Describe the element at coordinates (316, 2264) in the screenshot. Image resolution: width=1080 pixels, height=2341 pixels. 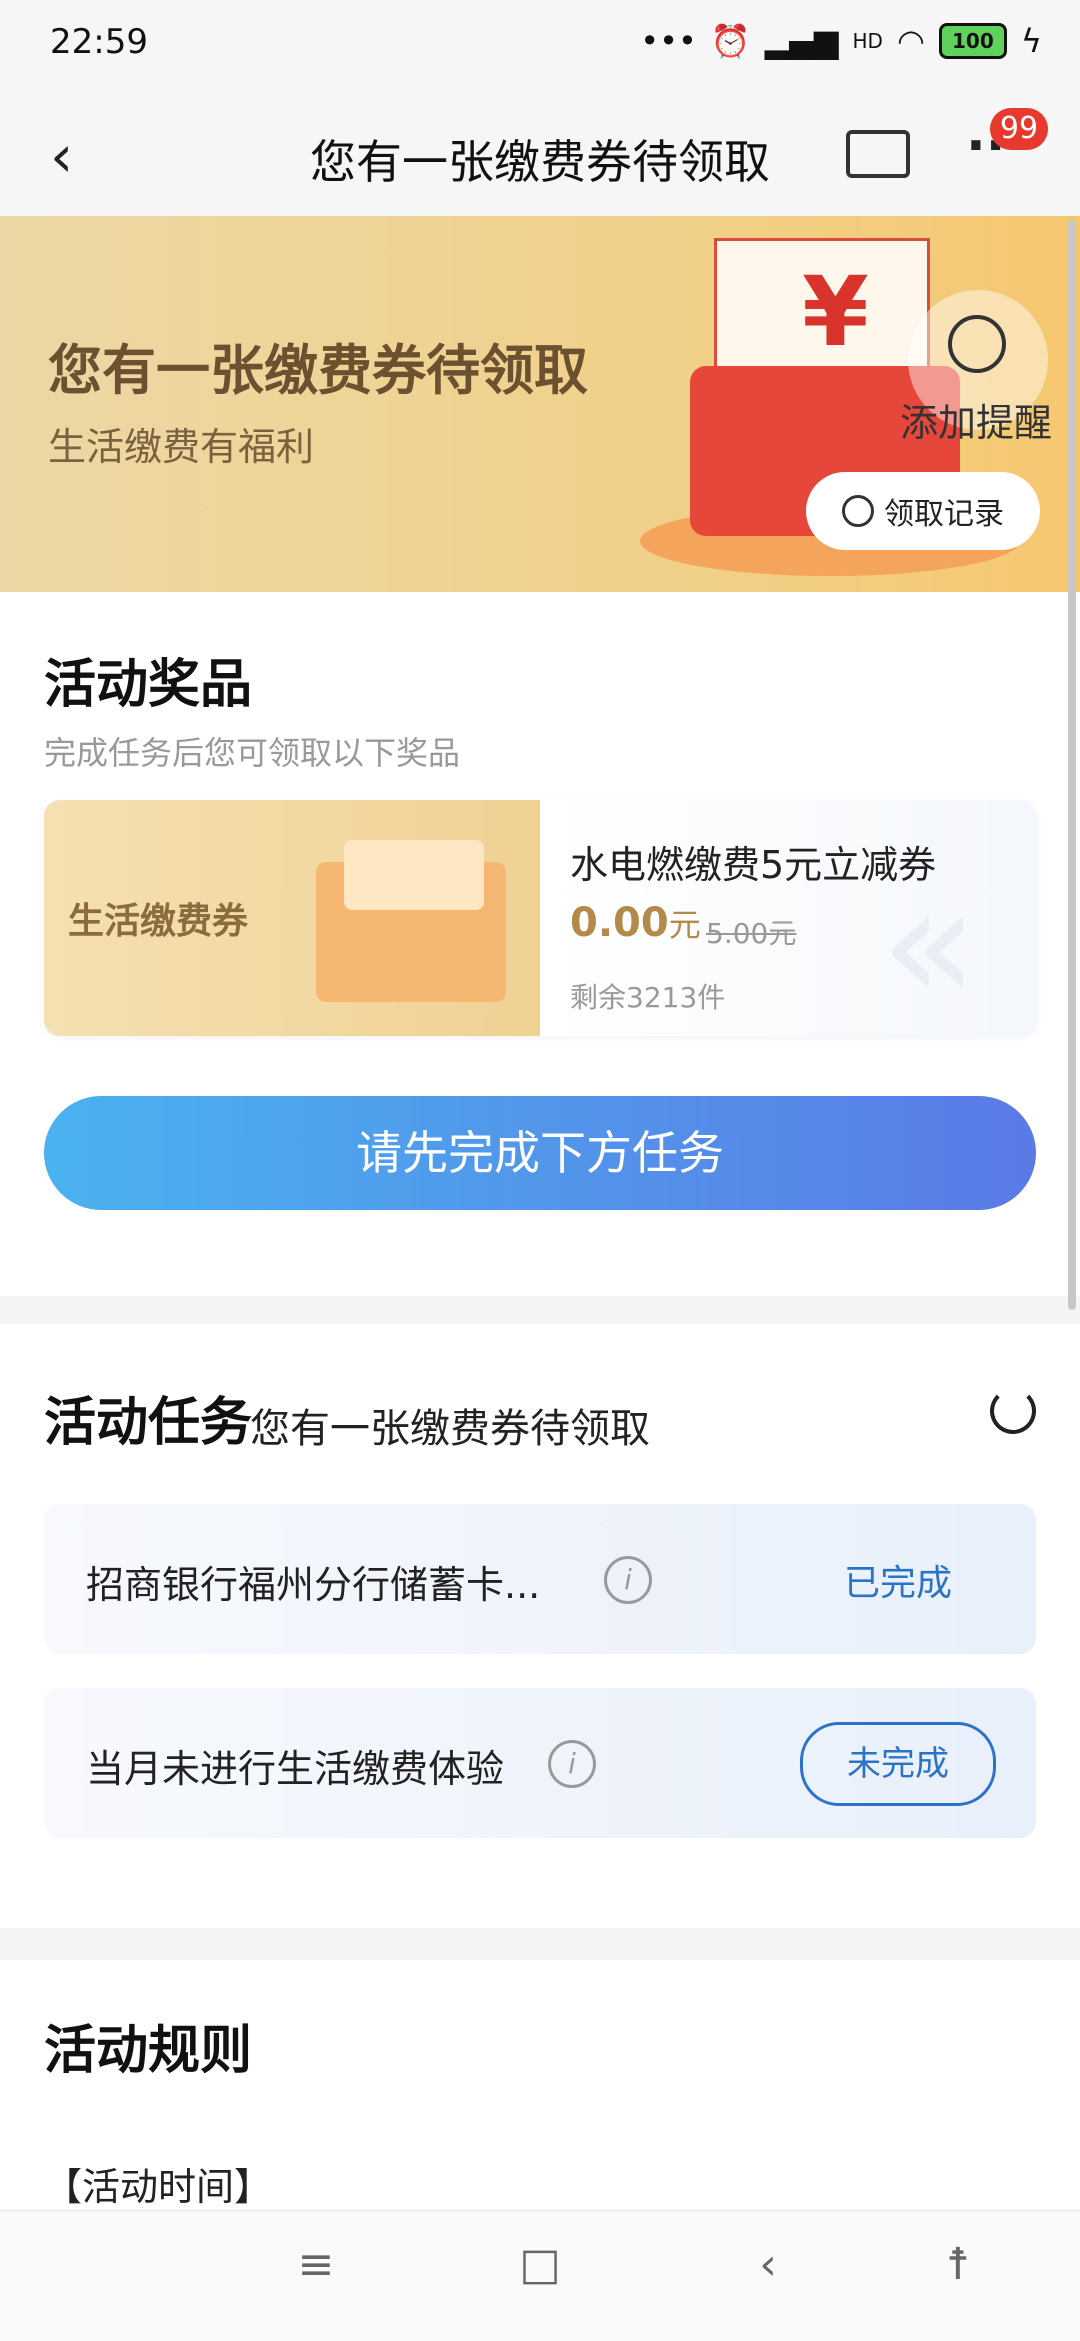
I see `menu-icon: ≡` at that location.